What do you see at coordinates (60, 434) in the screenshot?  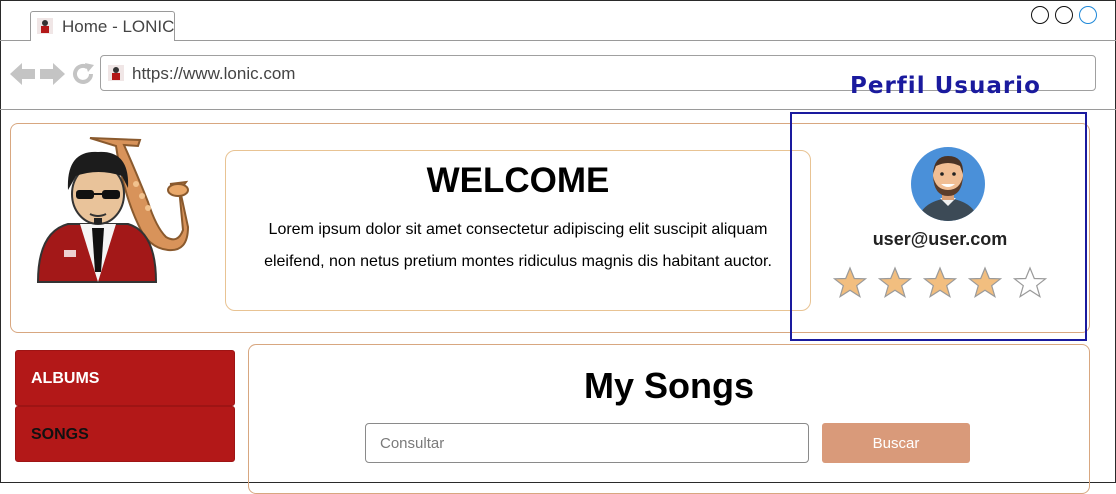 I see `sidebar-item-label: SONGS` at bounding box center [60, 434].